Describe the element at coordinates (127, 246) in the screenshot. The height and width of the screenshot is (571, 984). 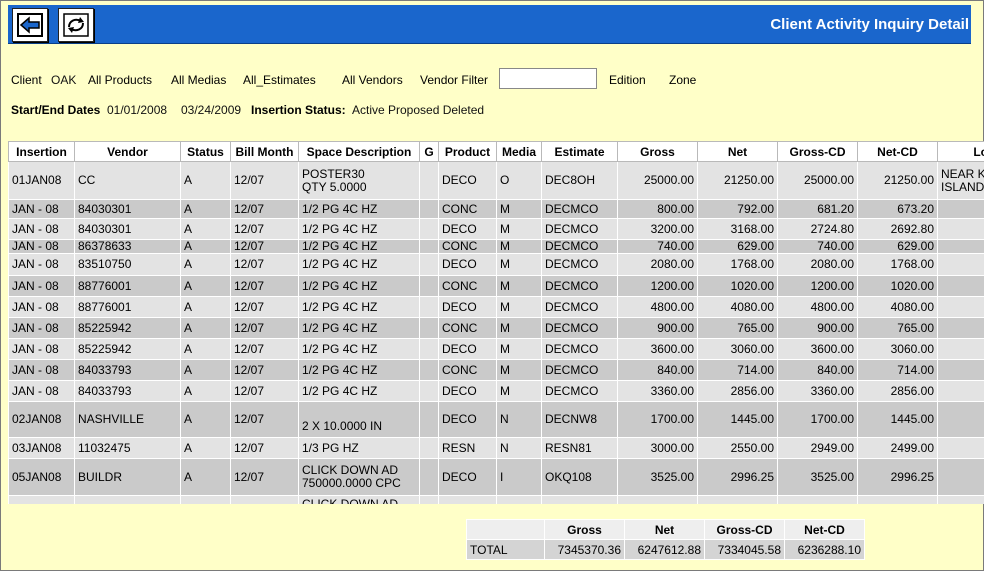
I see `table-cell: 86378633` at that location.